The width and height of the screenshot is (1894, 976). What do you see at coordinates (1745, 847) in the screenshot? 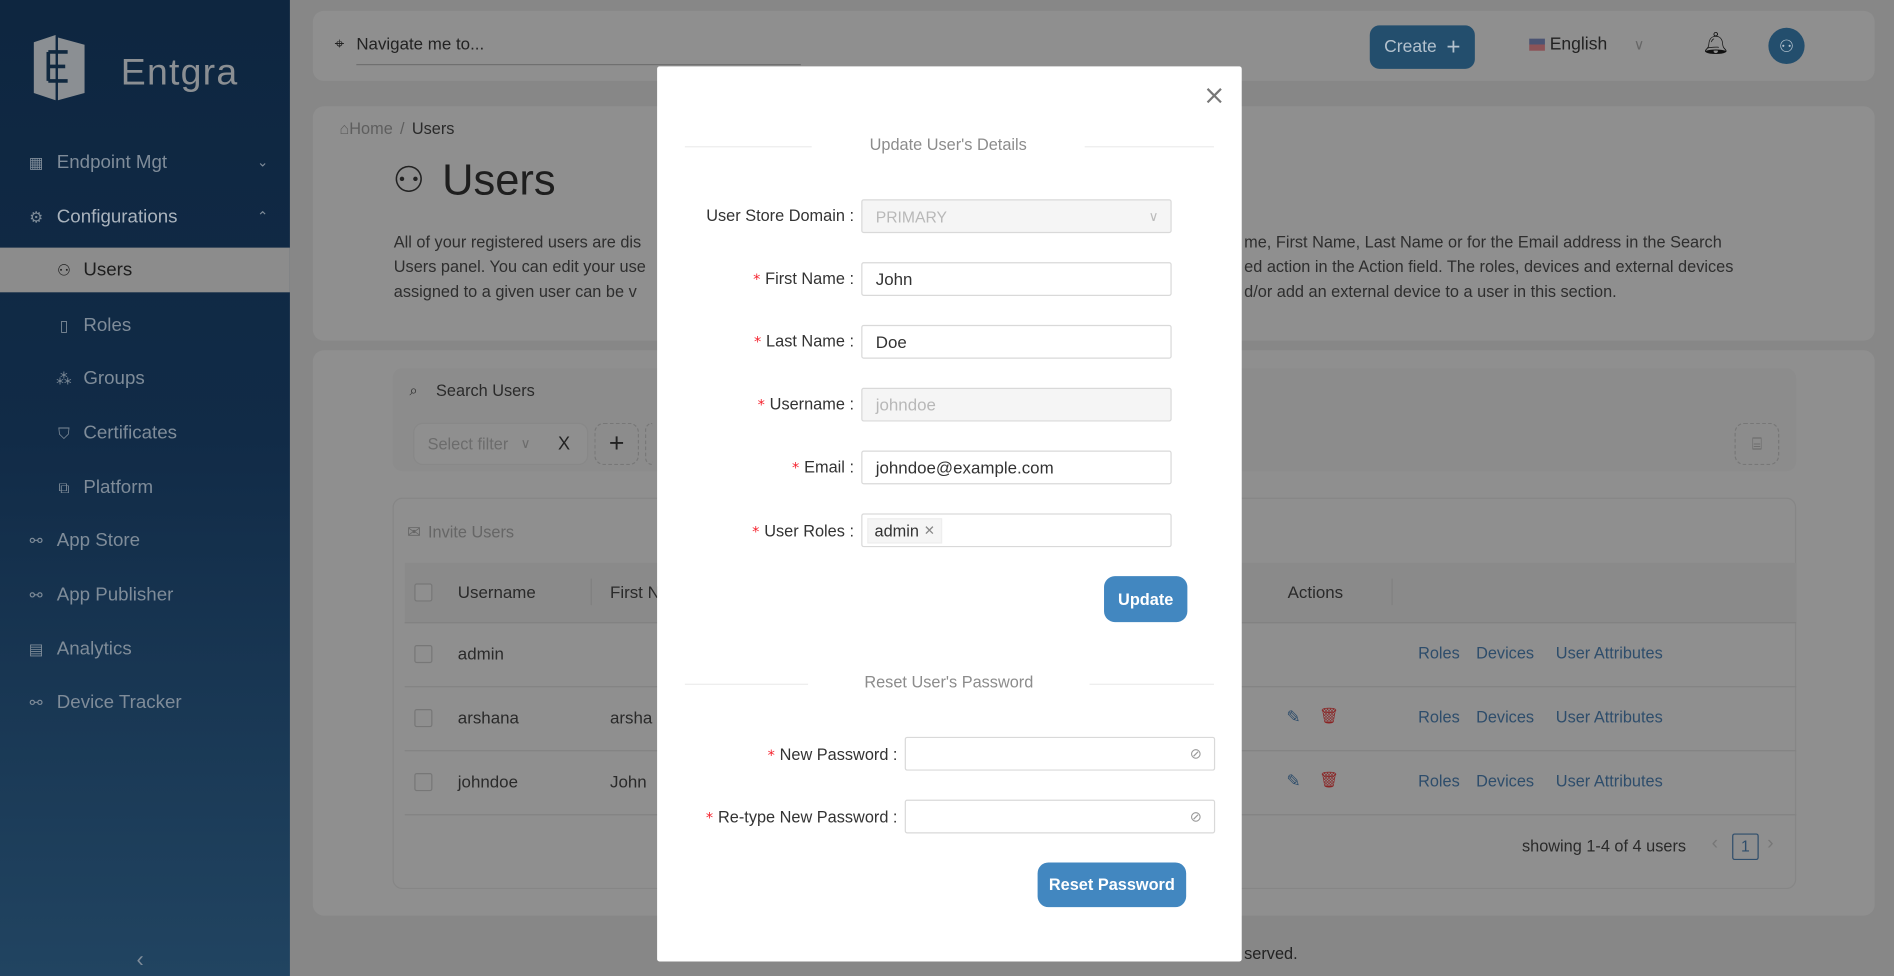
I see `pagination-page-1: 1` at bounding box center [1745, 847].